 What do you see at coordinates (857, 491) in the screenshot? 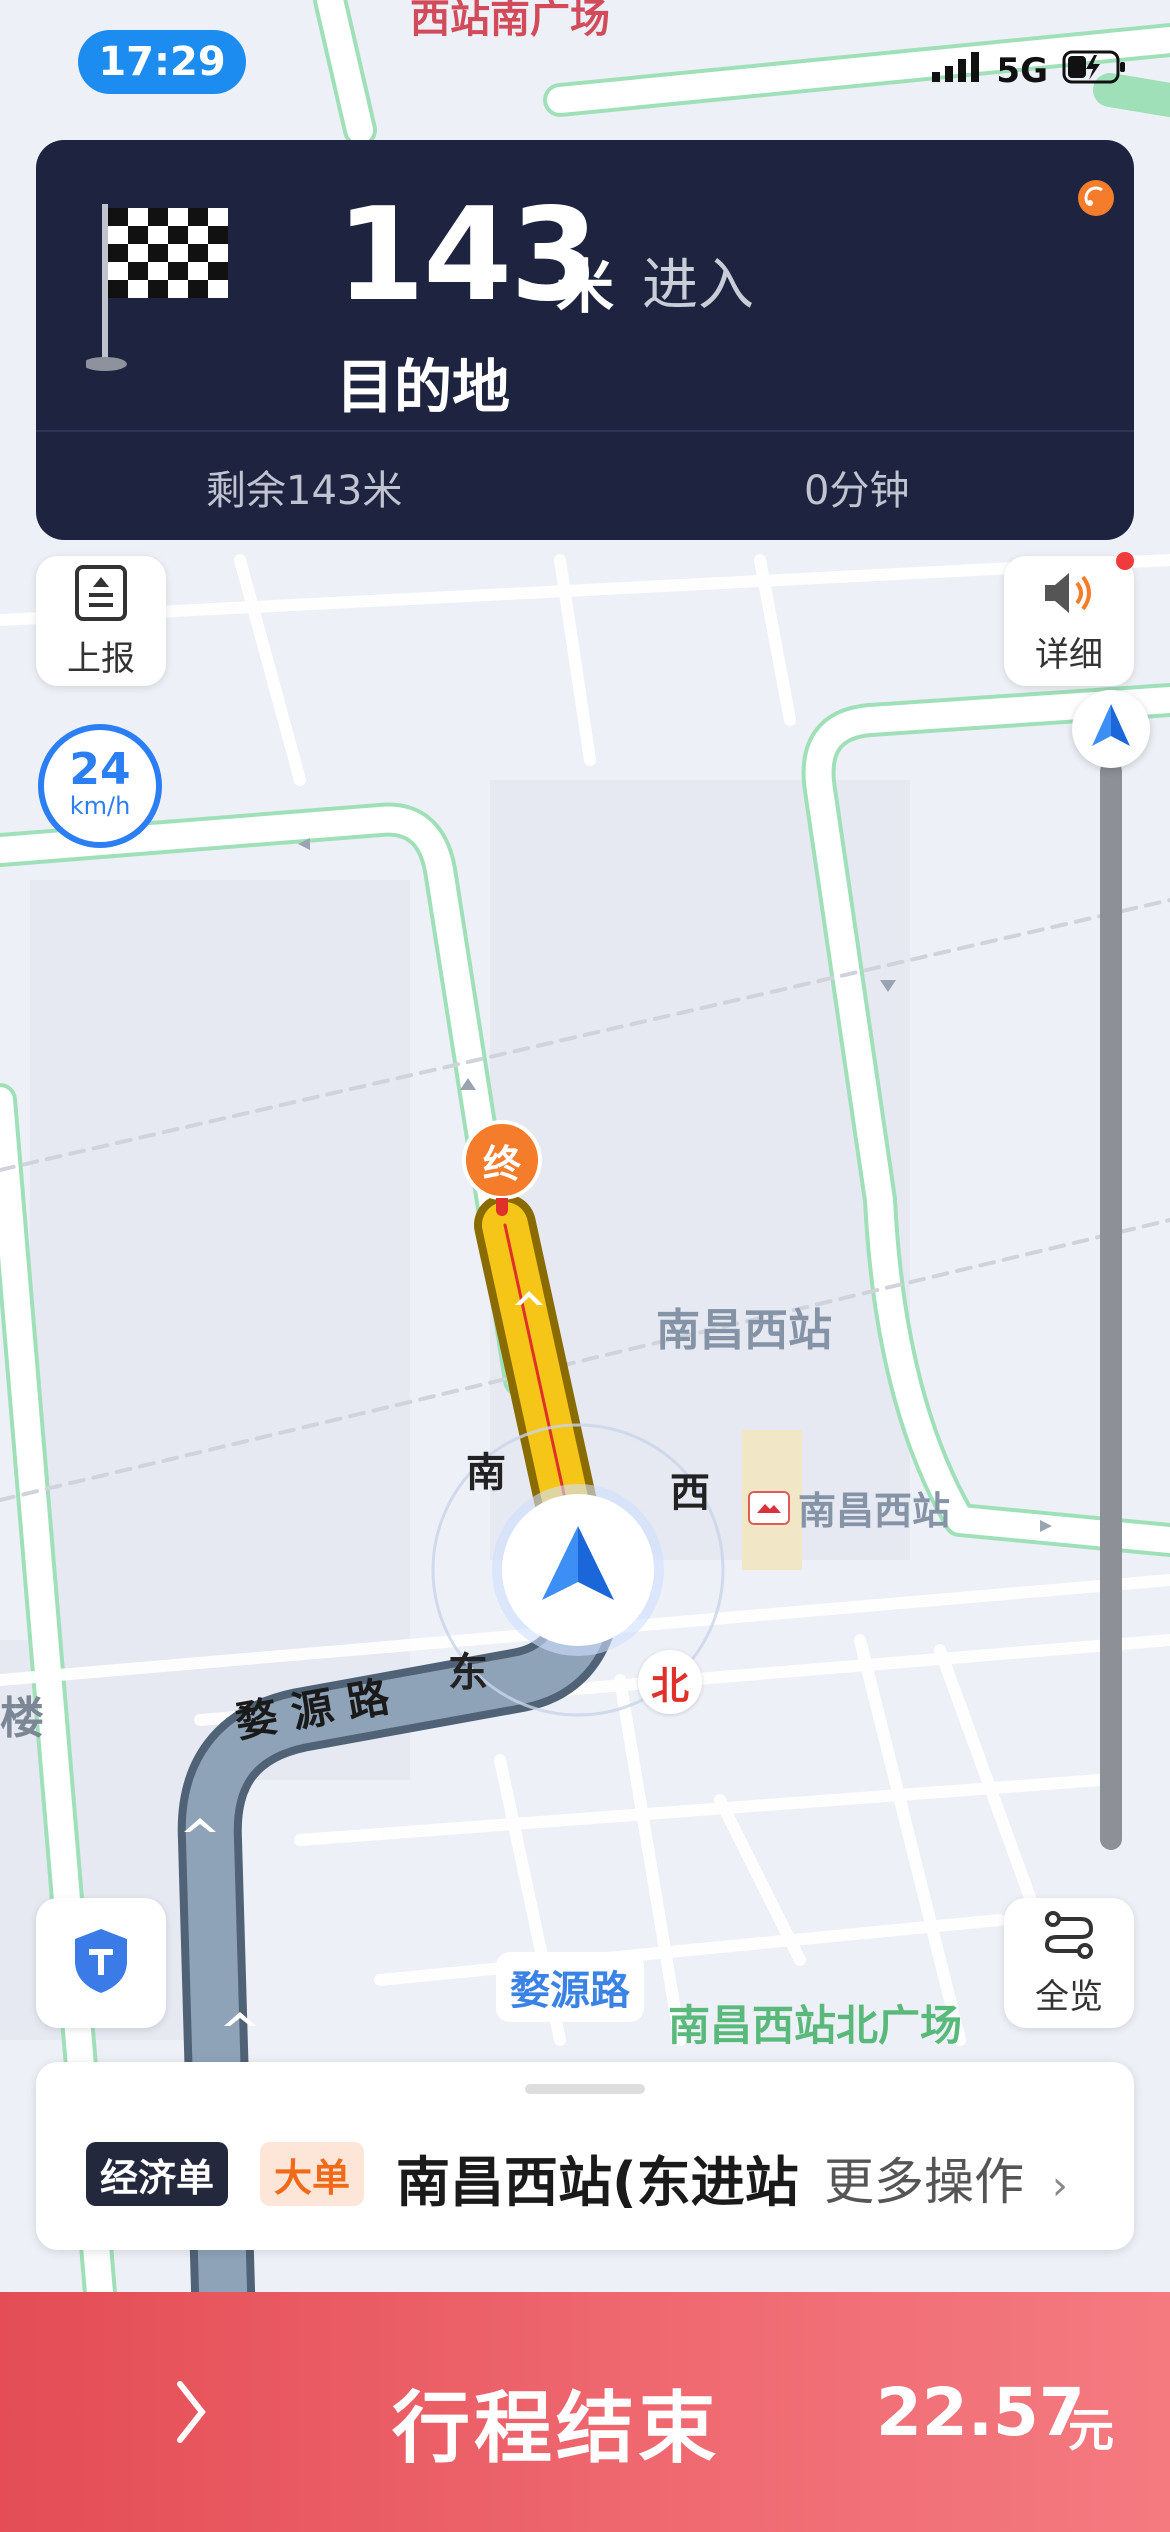
I see `nav-remaining-time: 0分钟` at bounding box center [857, 491].